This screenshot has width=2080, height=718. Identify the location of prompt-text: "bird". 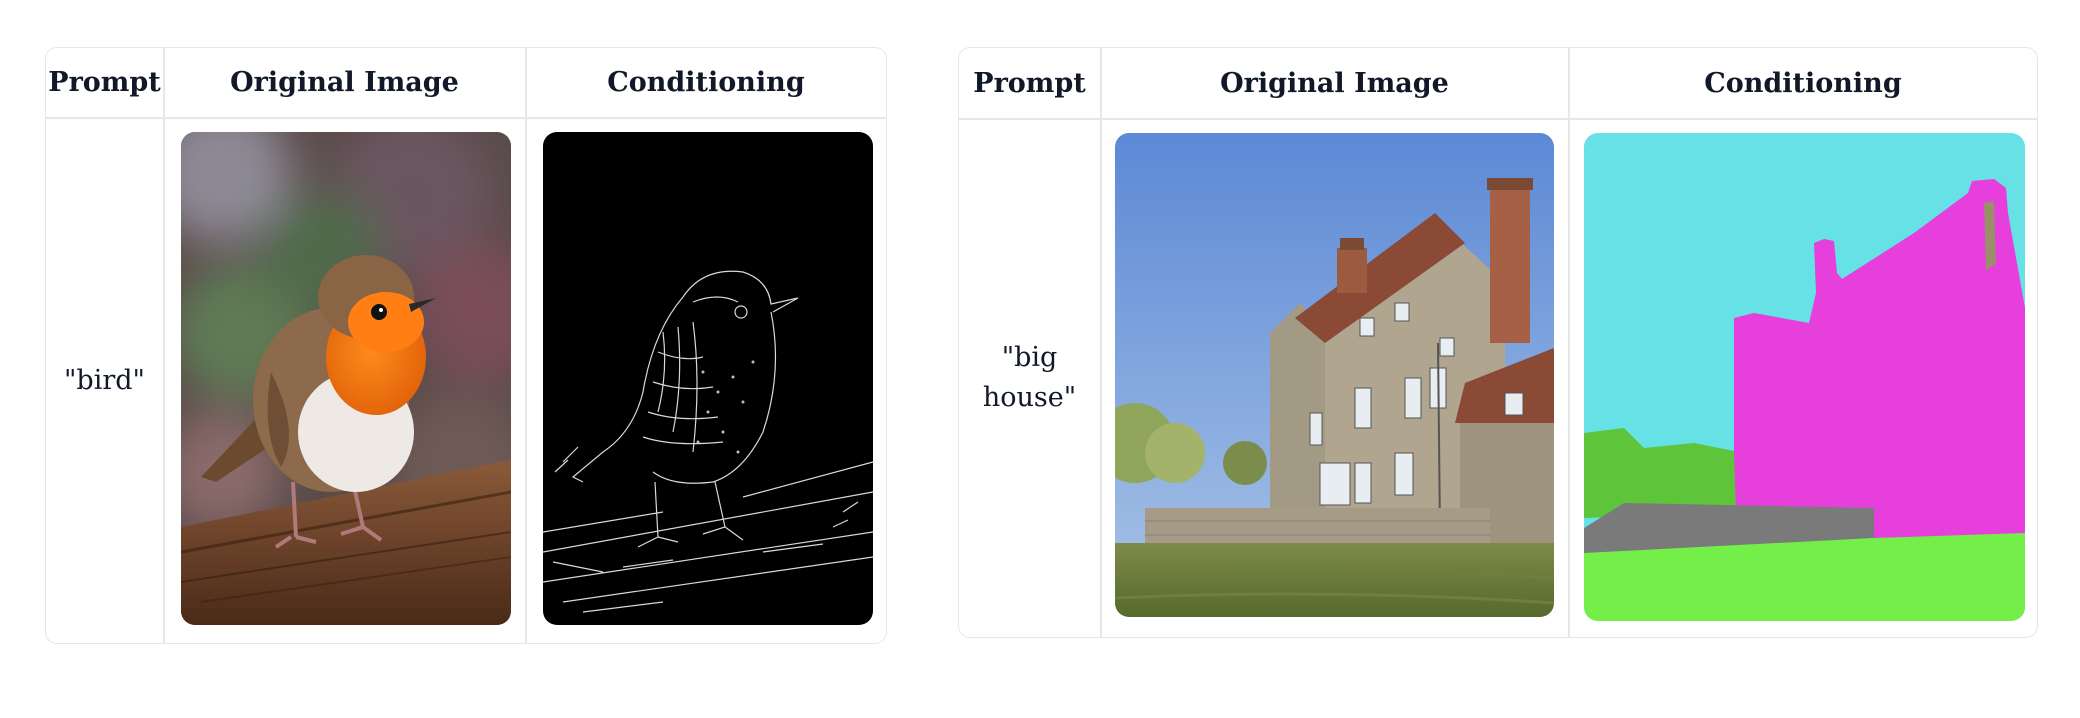
(104, 380).